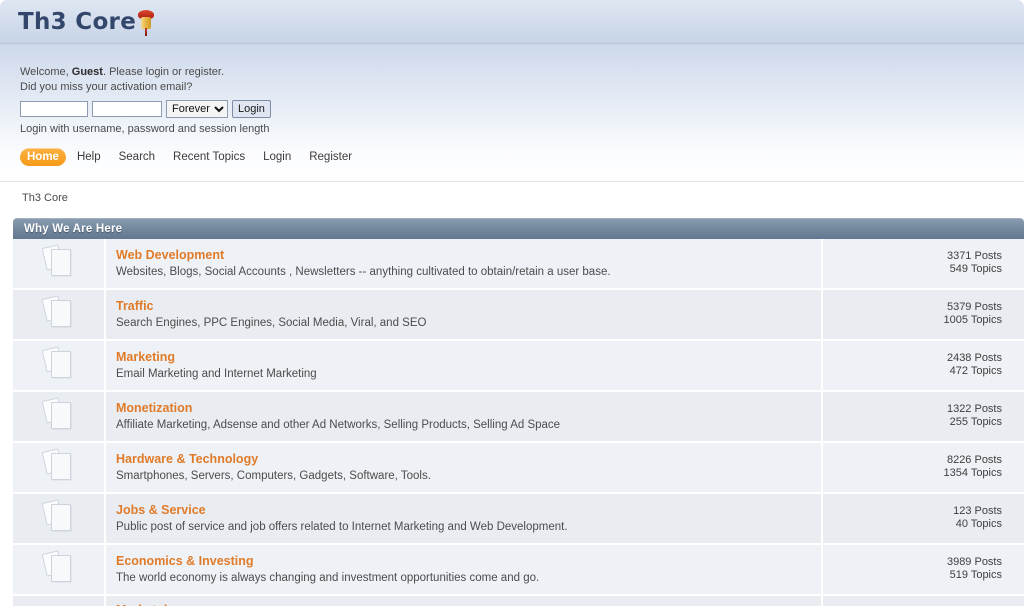  What do you see at coordinates (463, 408) in the screenshot?
I see `board-name-link: Monetization` at bounding box center [463, 408].